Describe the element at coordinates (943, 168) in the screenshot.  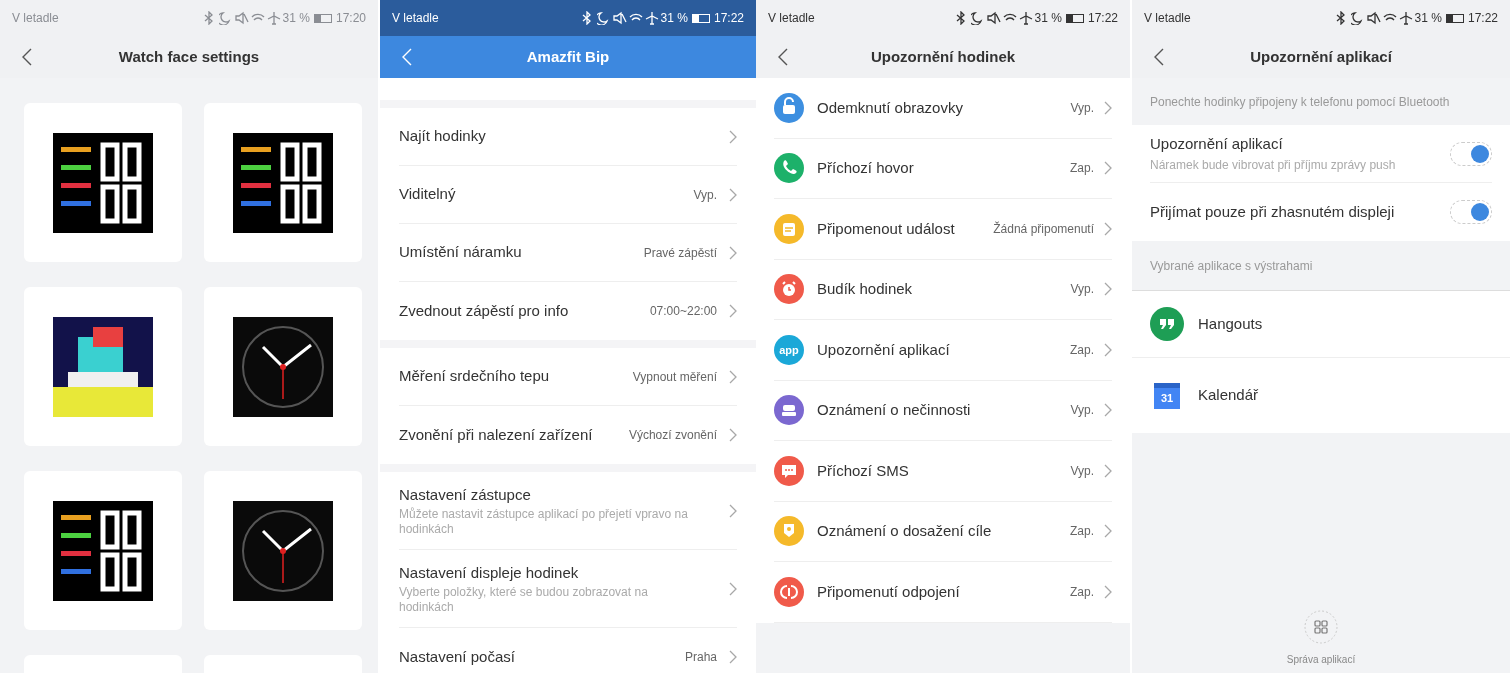
I see `notification-row: Příchozí hovor Zap.` at that location.